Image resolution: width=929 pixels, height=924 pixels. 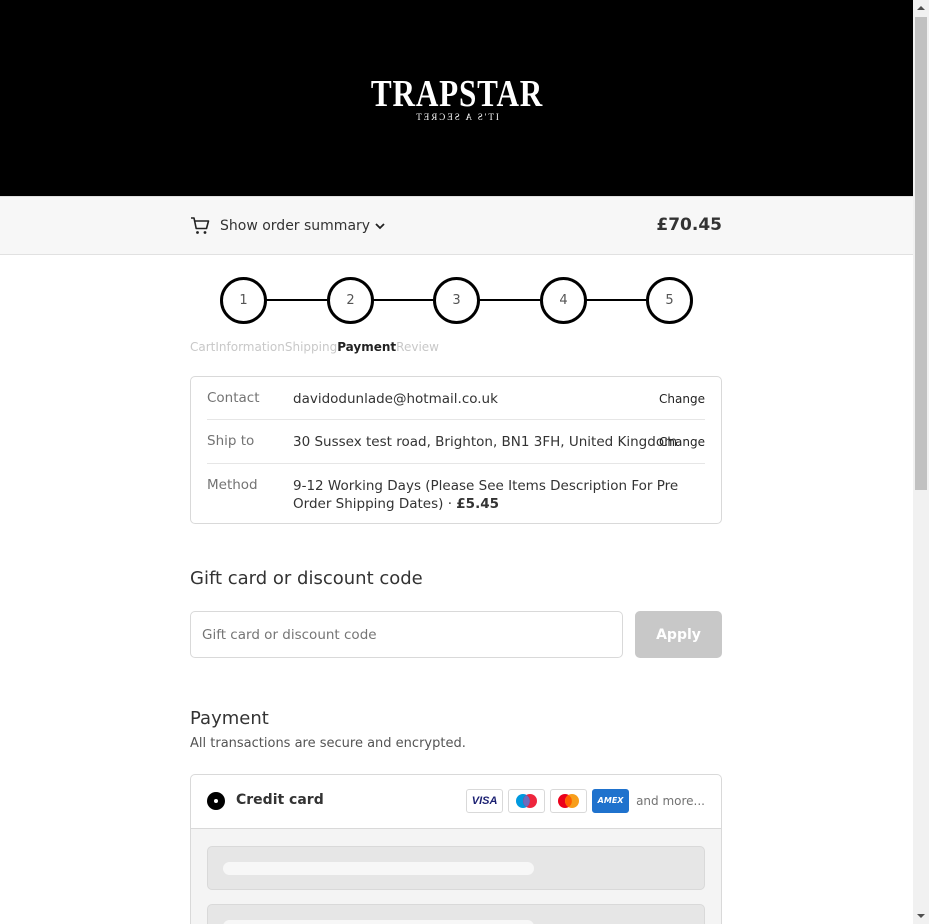 What do you see at coordinates (350, 300) in the screenshot?
I see `step-2: 2` at bounding box center [350, 300].